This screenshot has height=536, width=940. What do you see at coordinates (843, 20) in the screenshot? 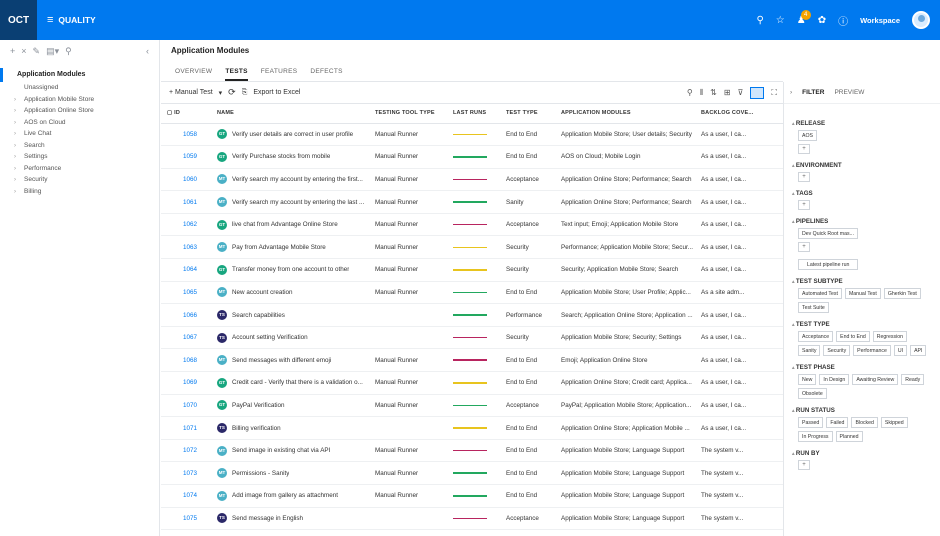
I see `help-icon: ⓘ` at bounding box center [843, 20].